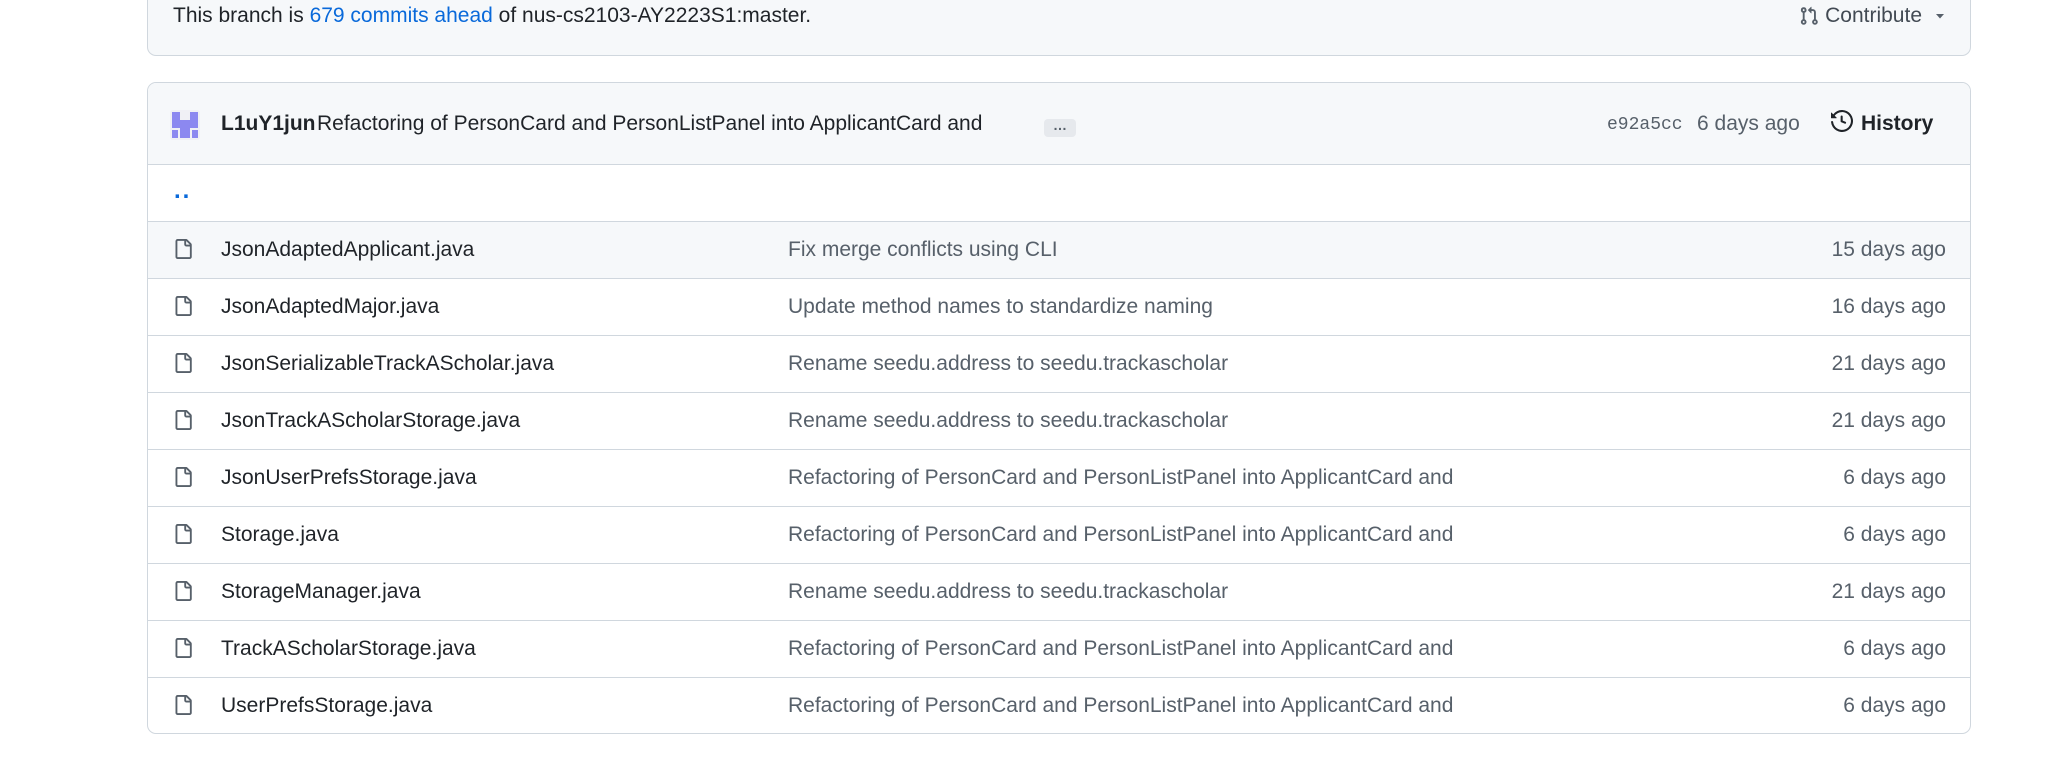  I want to click on file-commit-date: 15 days ago, so click(1888, 249).